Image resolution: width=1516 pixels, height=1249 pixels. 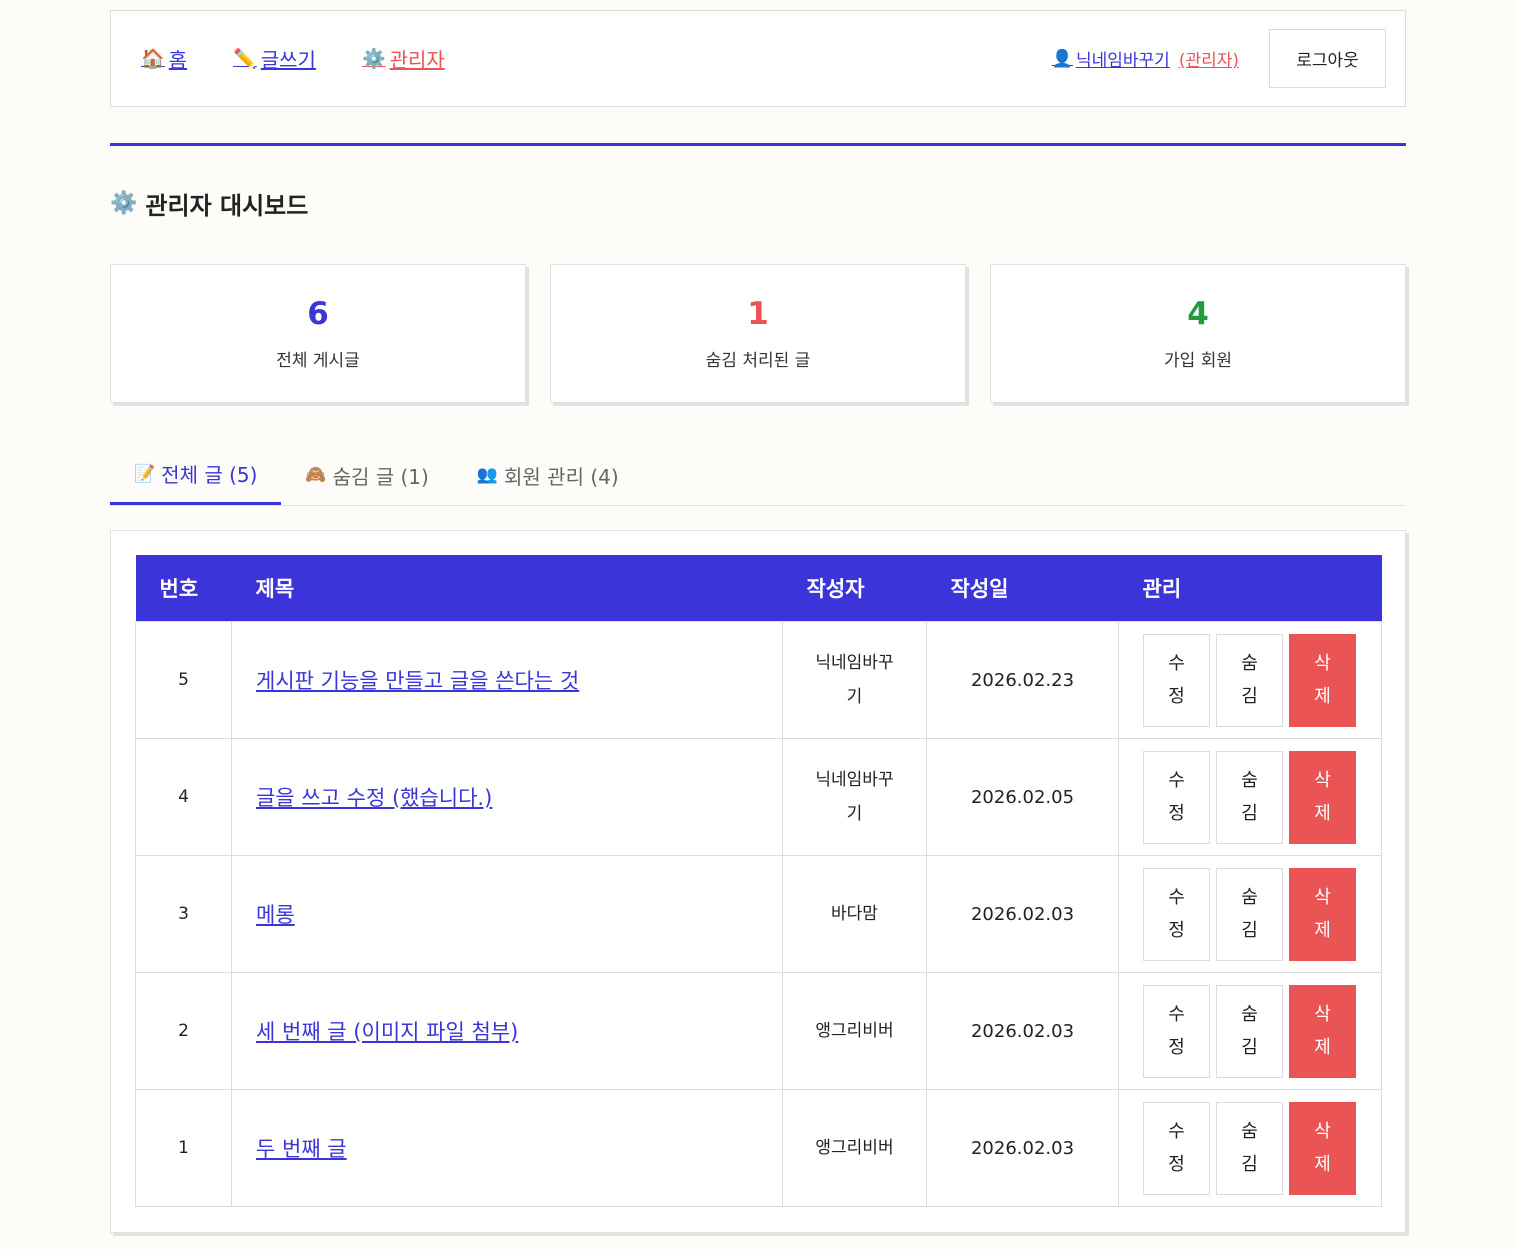 What do you see at coordinates (183, 1031) in the screenshot?
I see `post-number: 2` at bounding box center [183, 1031].